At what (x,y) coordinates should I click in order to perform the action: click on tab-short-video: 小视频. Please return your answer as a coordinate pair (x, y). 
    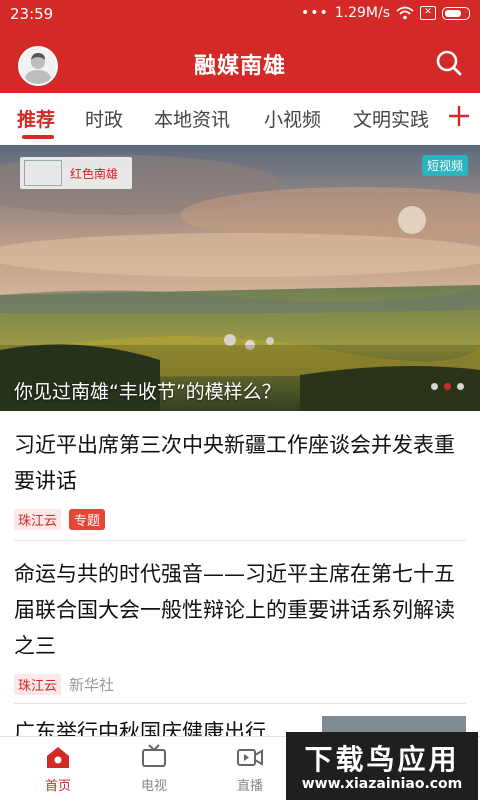
    Looking at the image, I should click on (292, 118).